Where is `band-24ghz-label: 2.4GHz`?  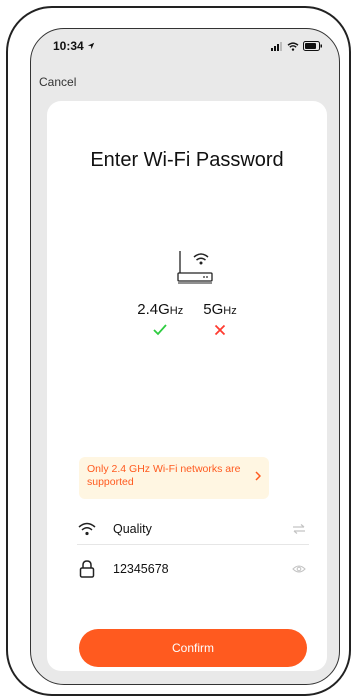
band-24ghz-label: 2.4GHz is located at coordinates (160, 309).